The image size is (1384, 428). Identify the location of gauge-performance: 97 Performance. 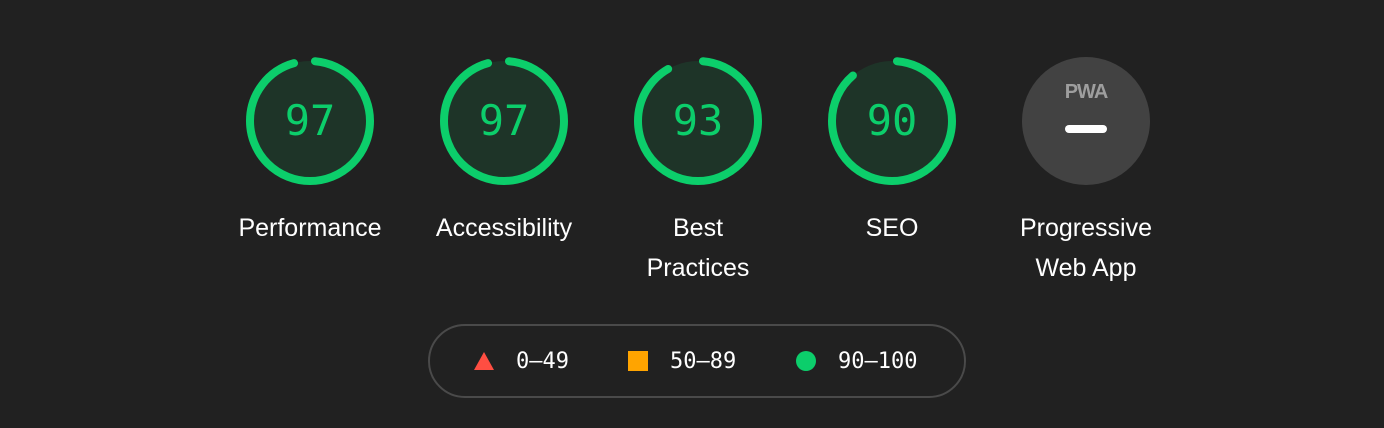
(310, 174).